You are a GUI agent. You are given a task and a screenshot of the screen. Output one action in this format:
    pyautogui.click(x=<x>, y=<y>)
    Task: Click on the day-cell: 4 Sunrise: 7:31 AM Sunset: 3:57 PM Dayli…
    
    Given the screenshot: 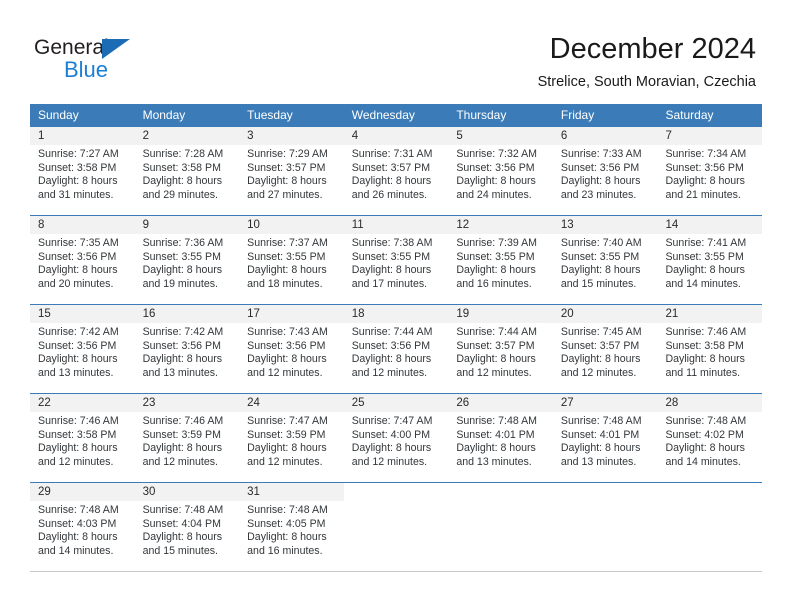 What is the action you would take?
    pyautogui.click(x=396, y=171)
    